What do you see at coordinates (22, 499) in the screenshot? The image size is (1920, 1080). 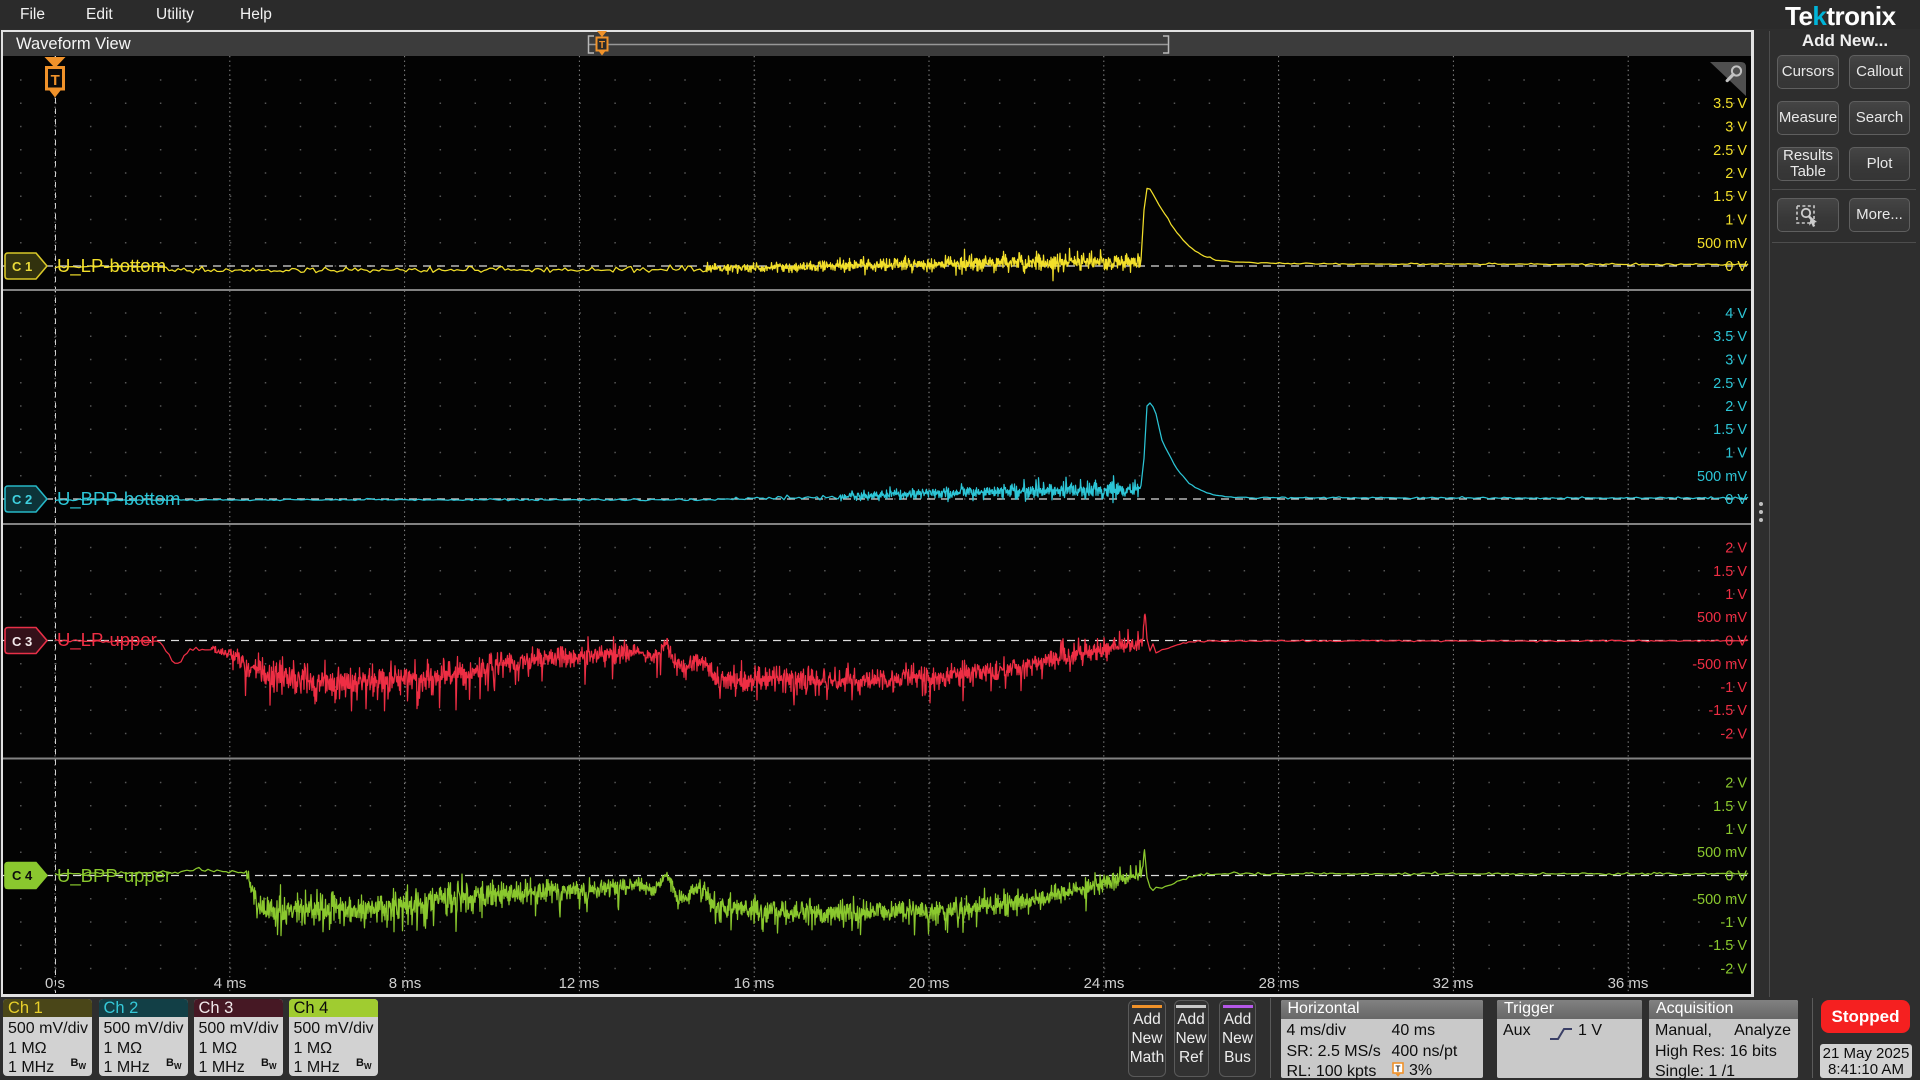 I see `svg-text: C 2` at bounding box center [22, 499].